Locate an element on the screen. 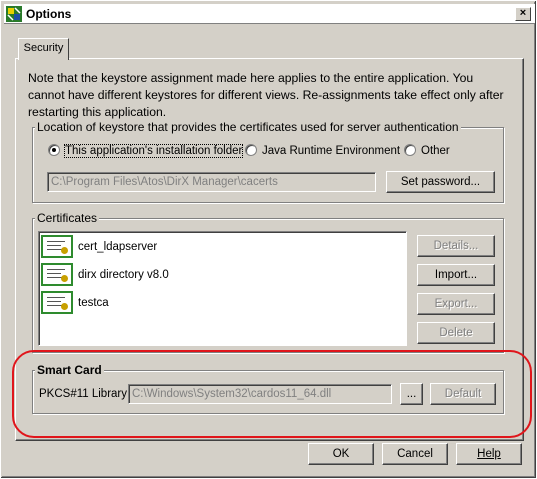 This screenshot has height=479, width=537. help-button-label: Help is located at coordinates (489, 454).